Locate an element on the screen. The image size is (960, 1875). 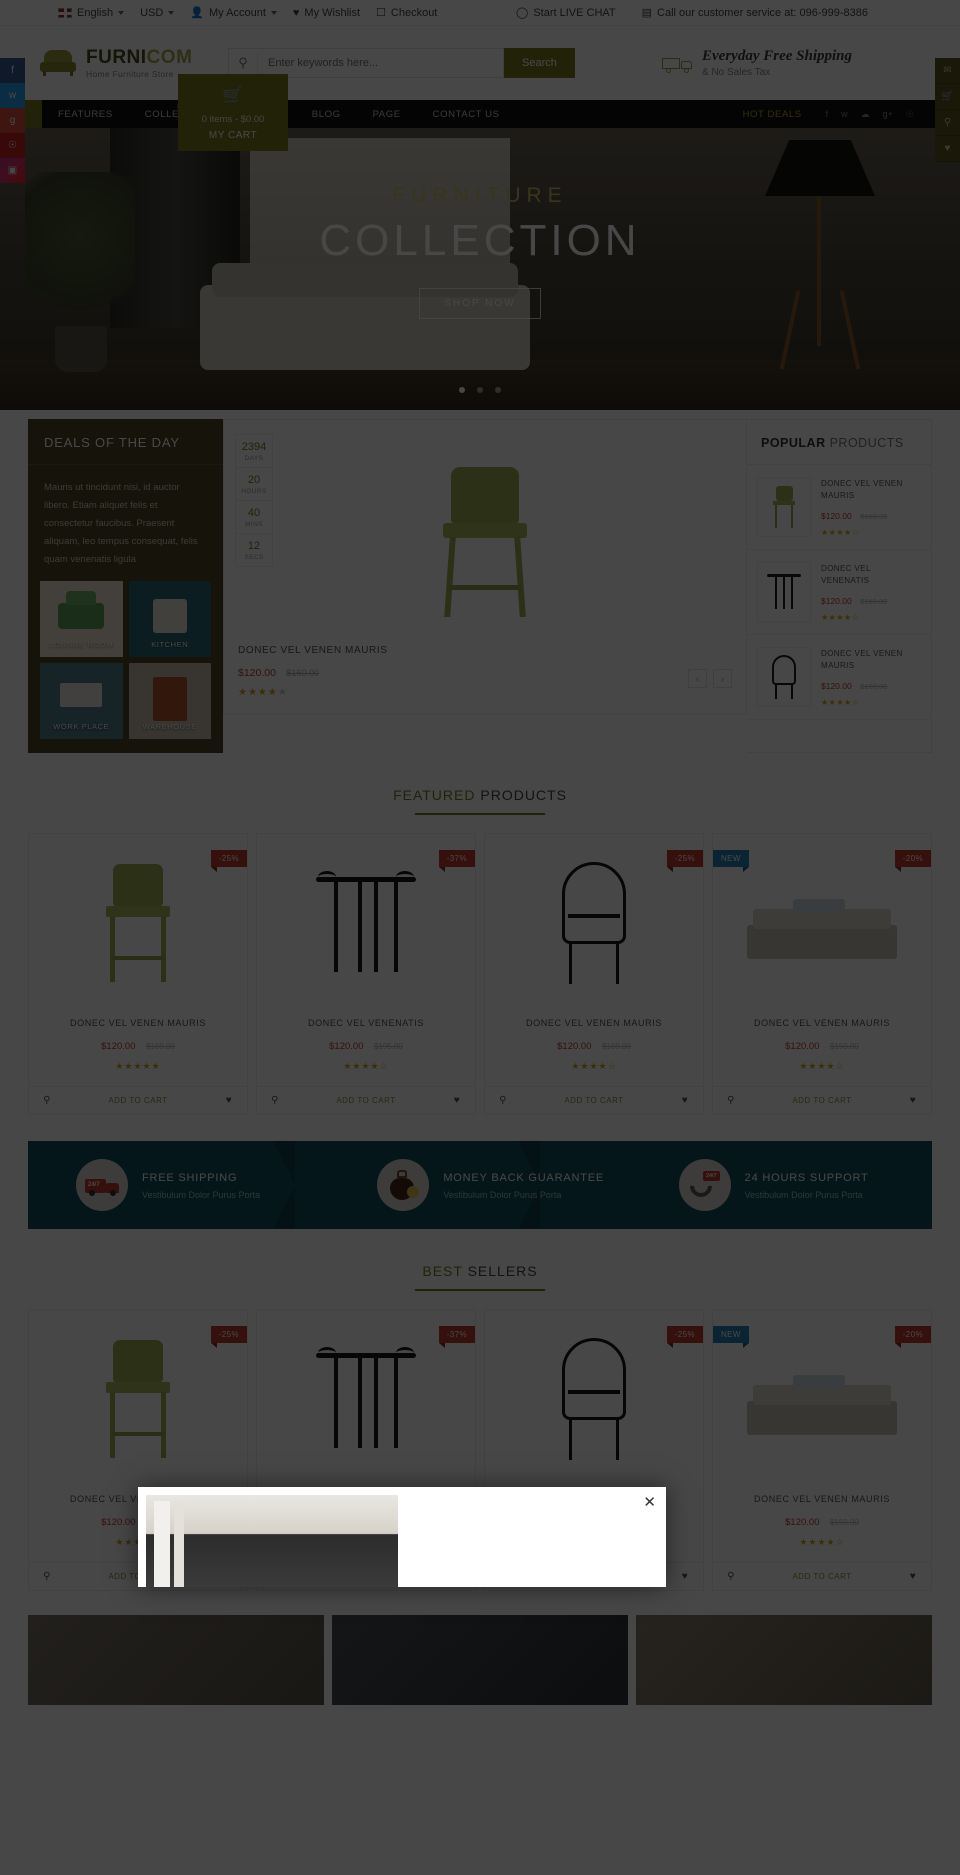
instagram-icon: ▣ is located at coordinates (12, 170).